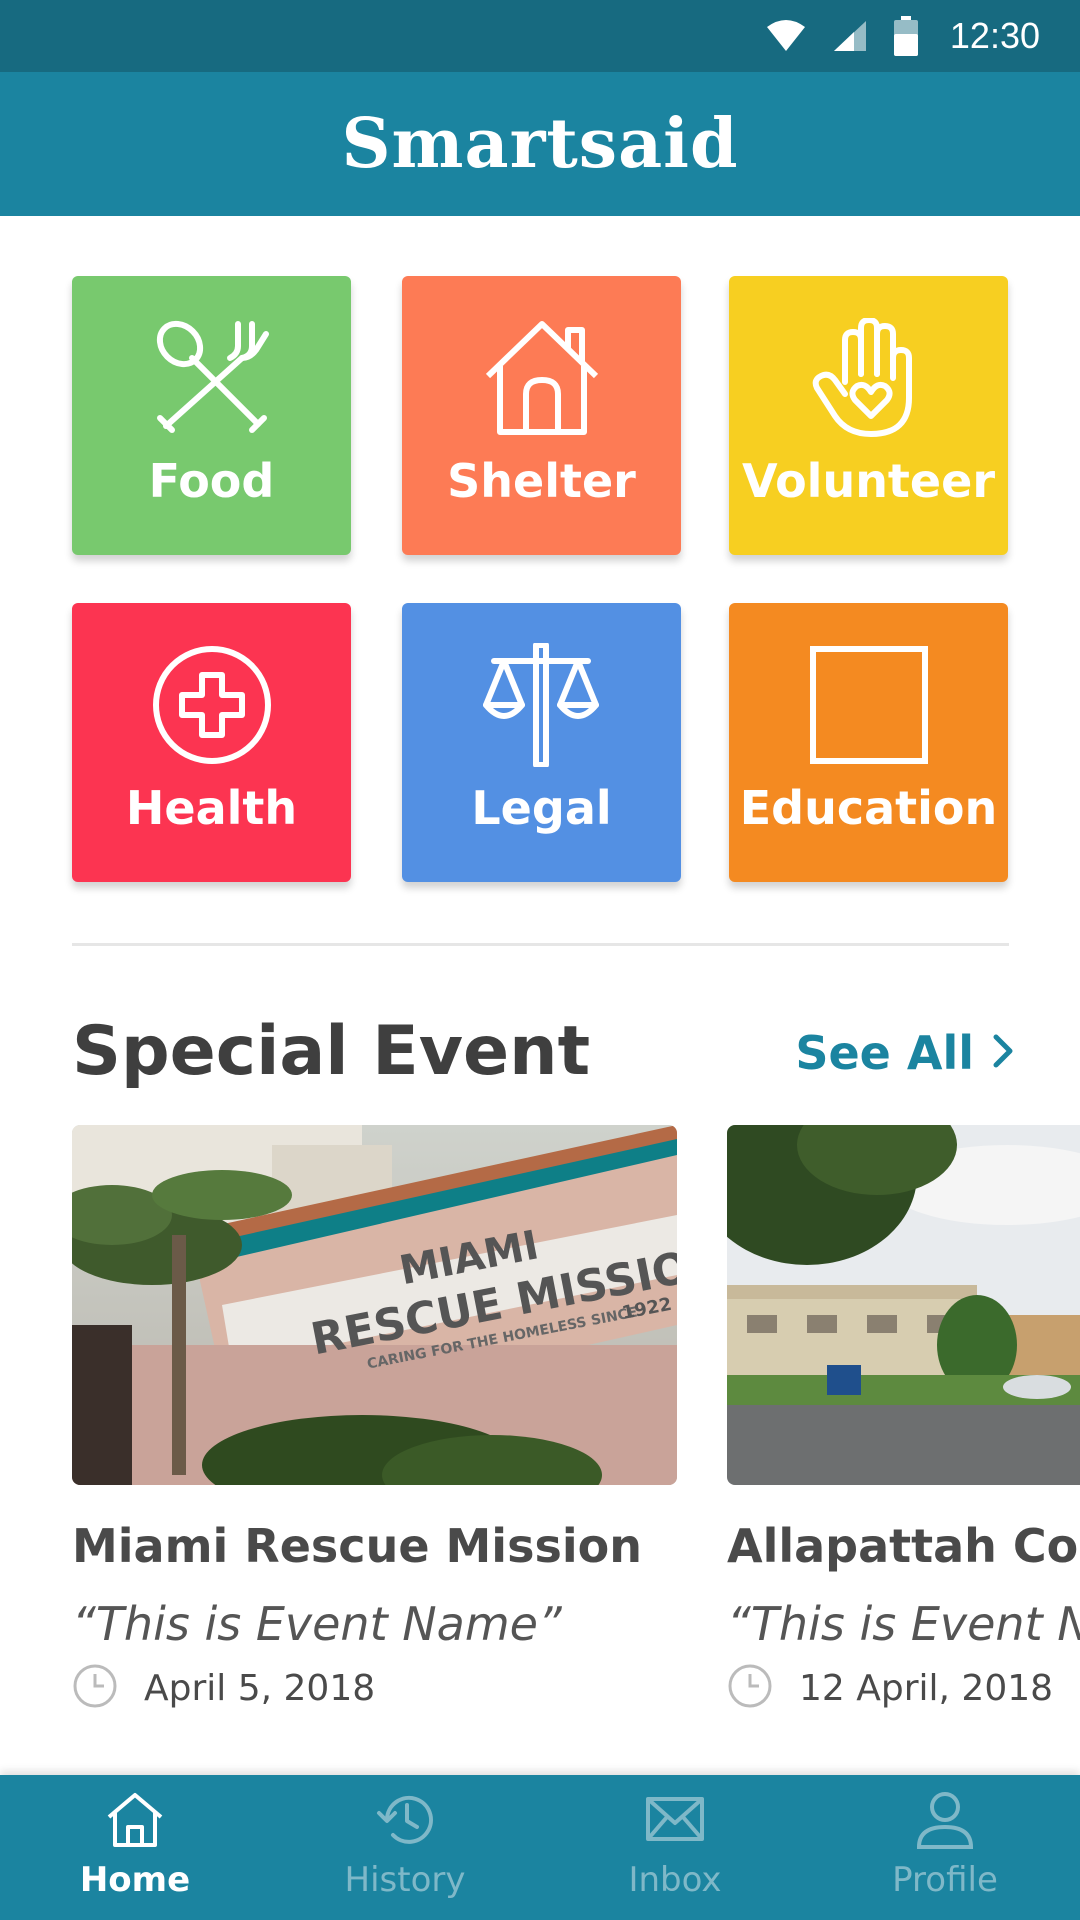 The image size is (1080, 1920). What do you see at coordinates (945, 1821) in the screenshot?
I see `person-icon` at bounding box center [945, 1821].